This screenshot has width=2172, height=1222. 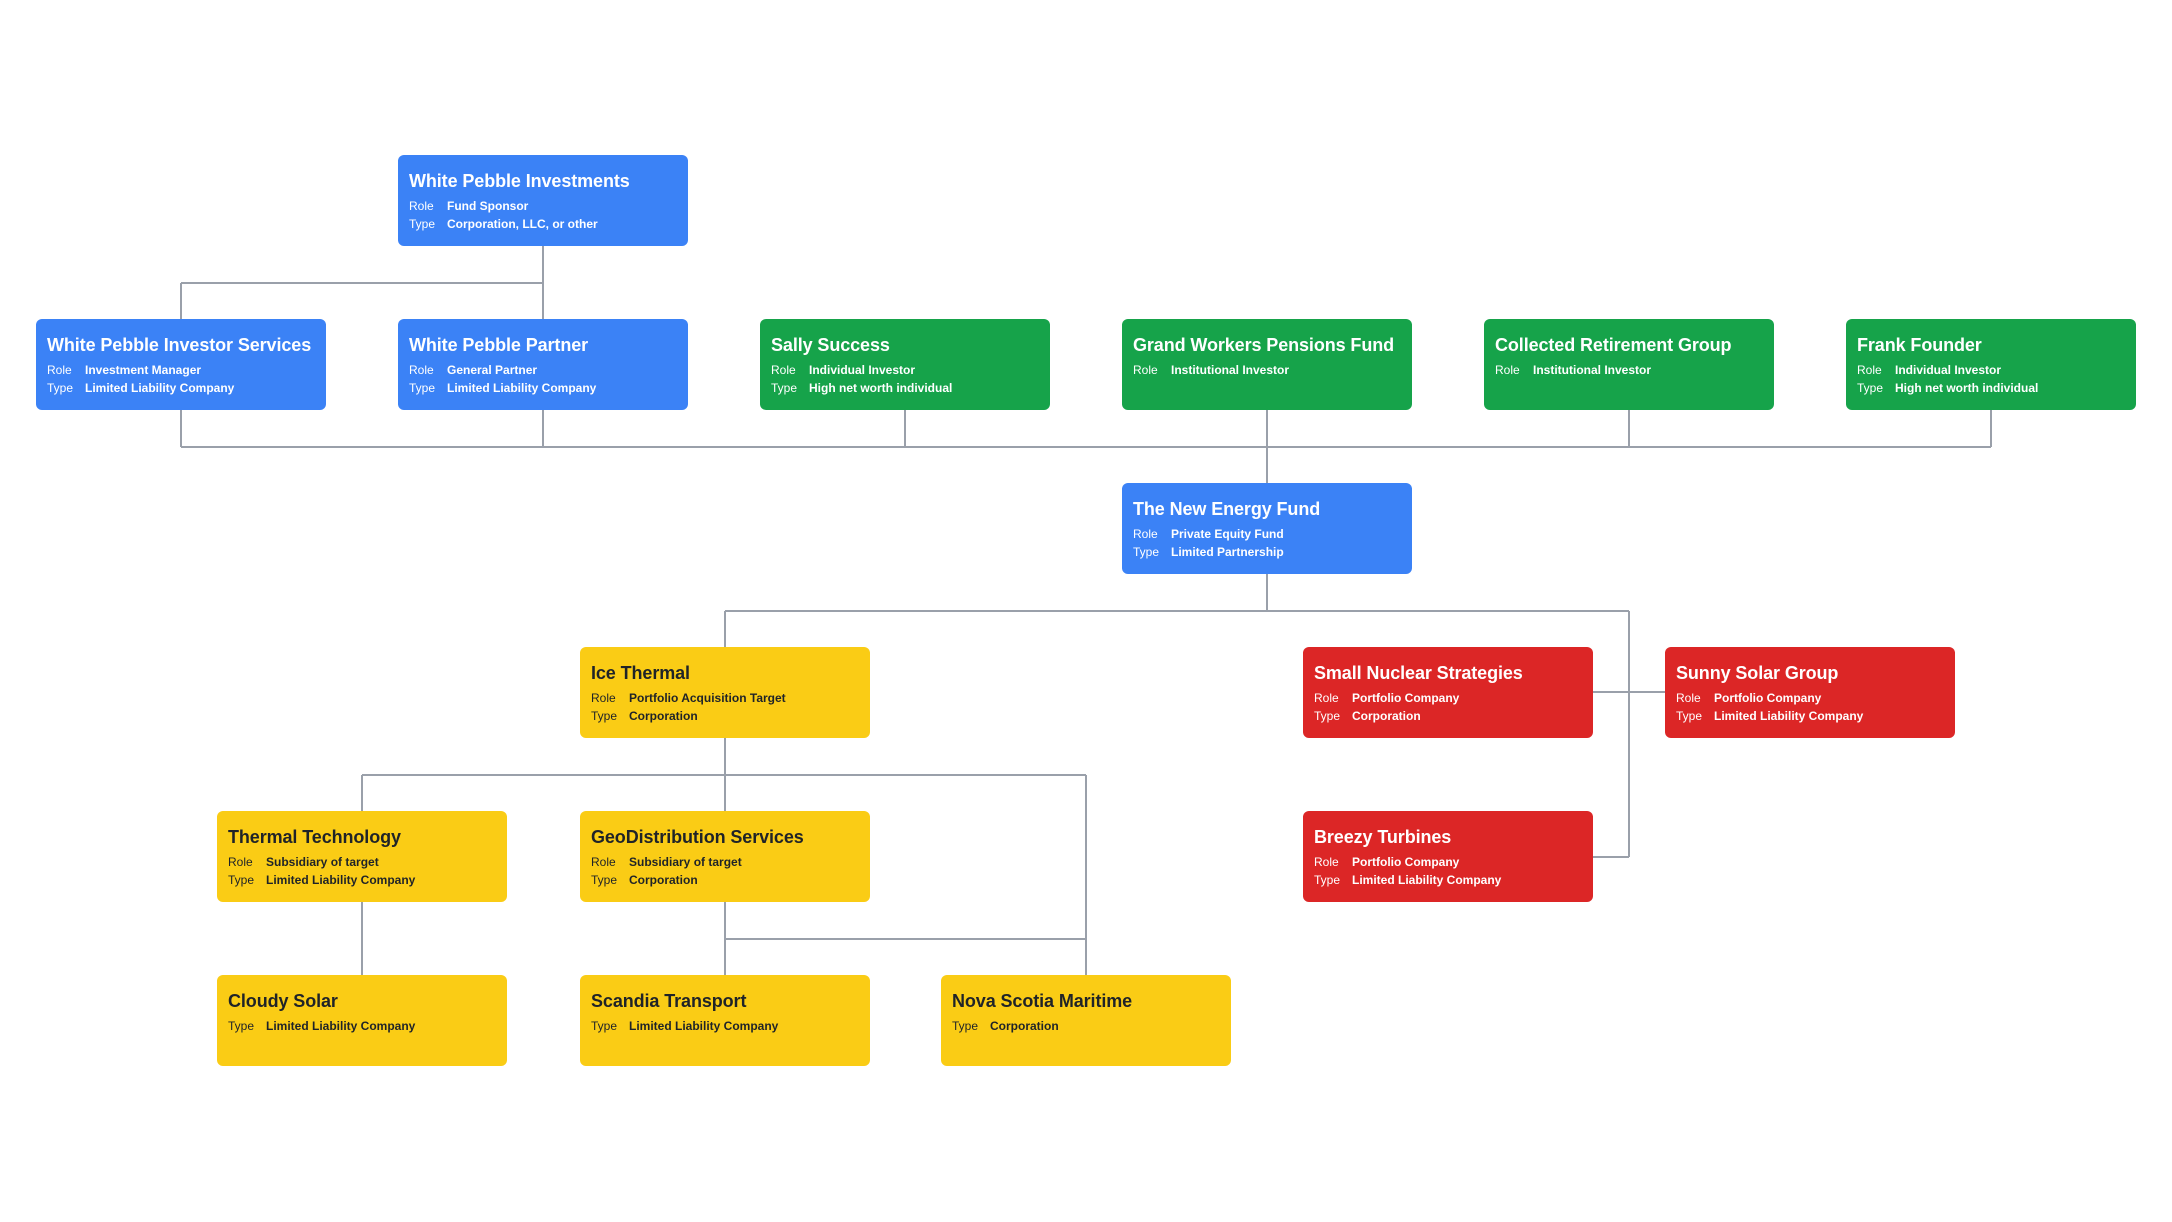 I want to click on node-title: Breezy Turbines, so click(x=1383, y=837).